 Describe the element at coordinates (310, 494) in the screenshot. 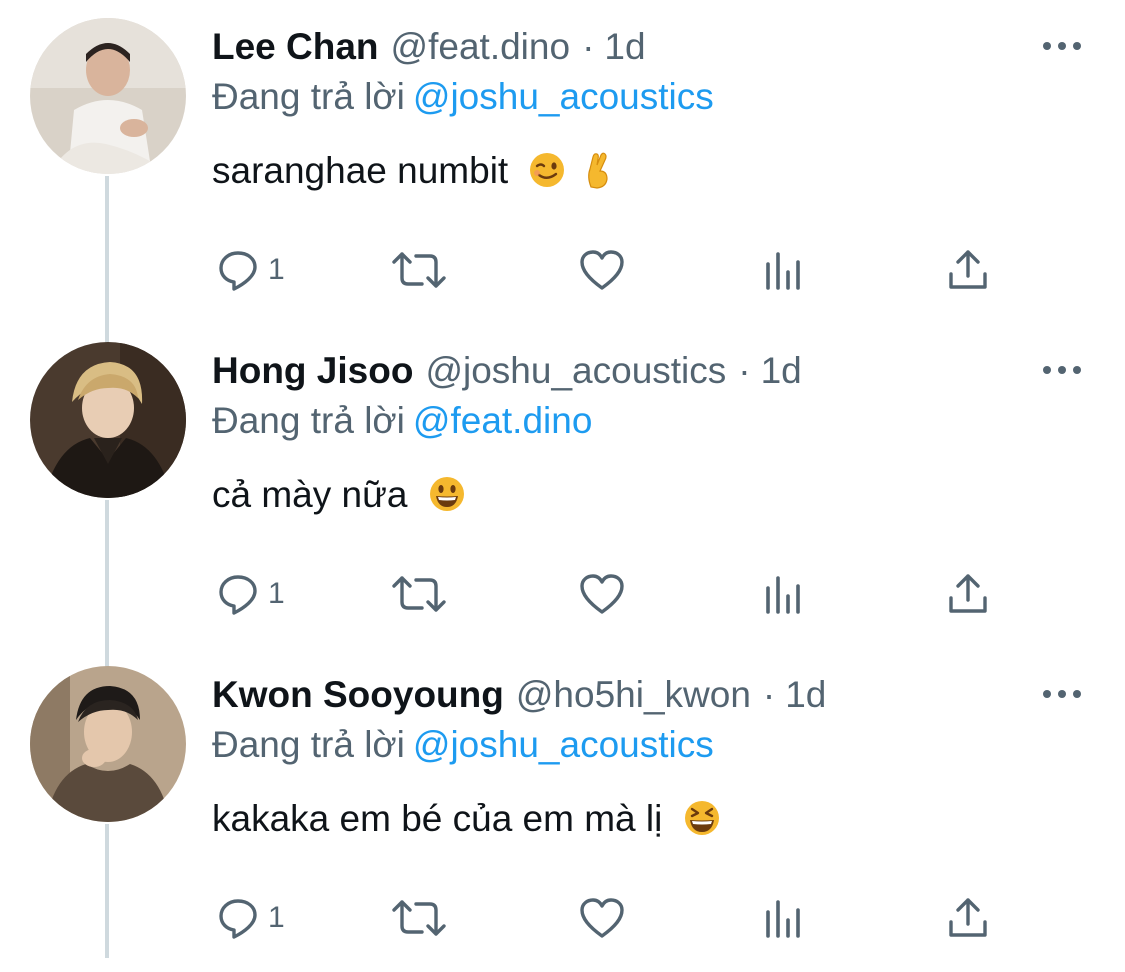

I see `tweet-text-content: cả mày nữa` at that location.